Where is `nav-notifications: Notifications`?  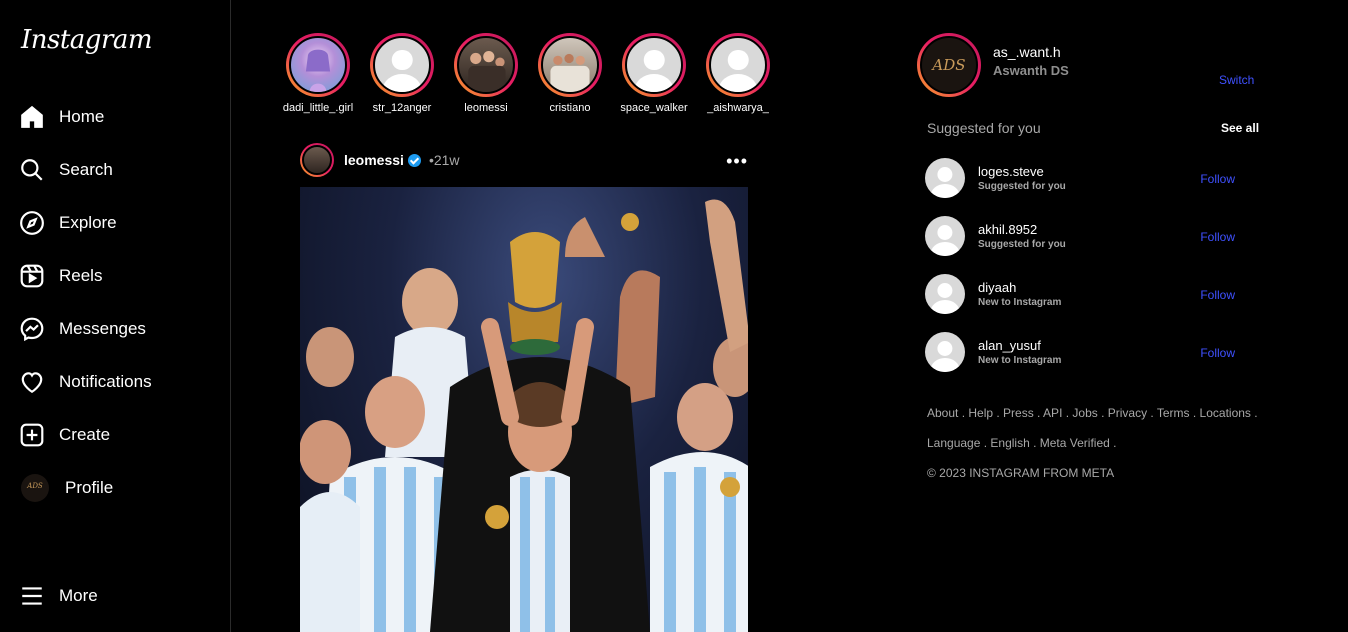 nav-notifications: Notifications is located at coordinates (85, 382).